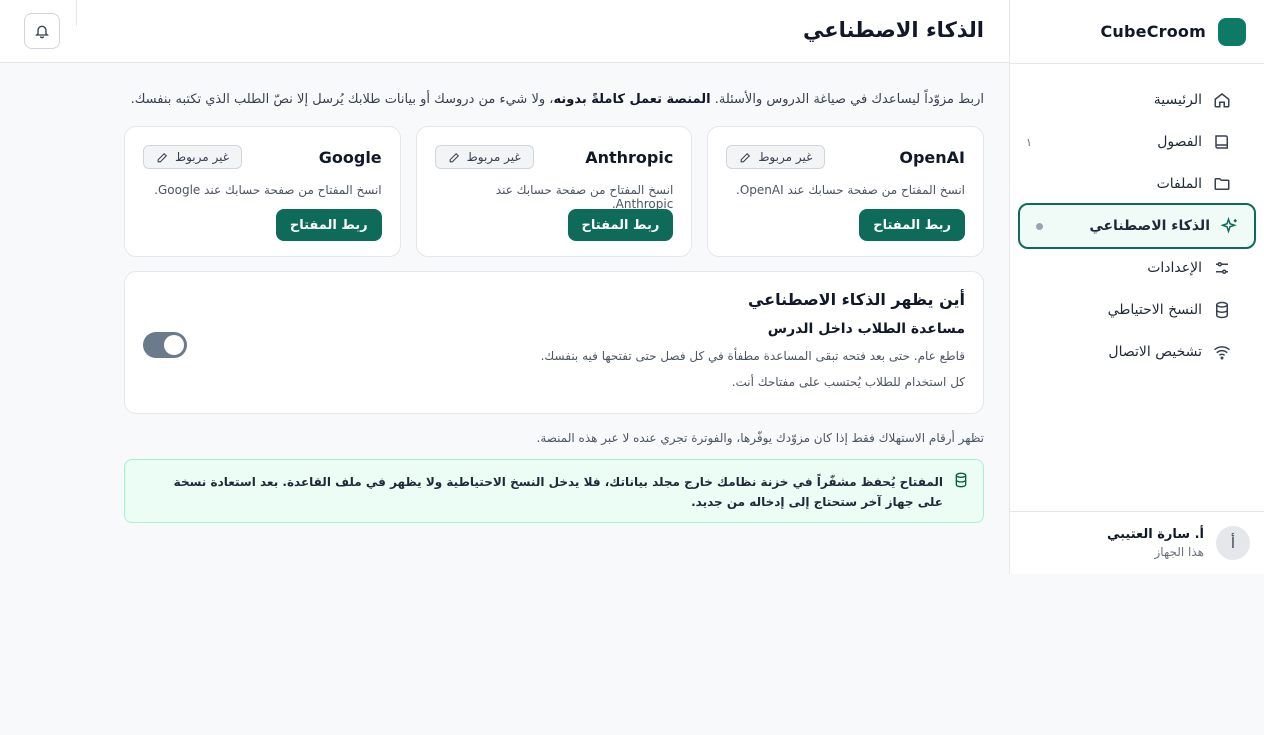 The width and height of the screenshot is (1264, 735). I want to click on home-icon, so click(1222, 100).